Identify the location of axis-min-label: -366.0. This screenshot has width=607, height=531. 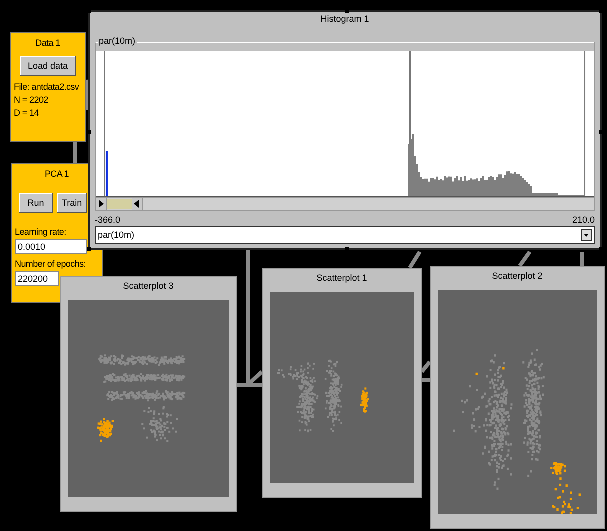
(108, 220).